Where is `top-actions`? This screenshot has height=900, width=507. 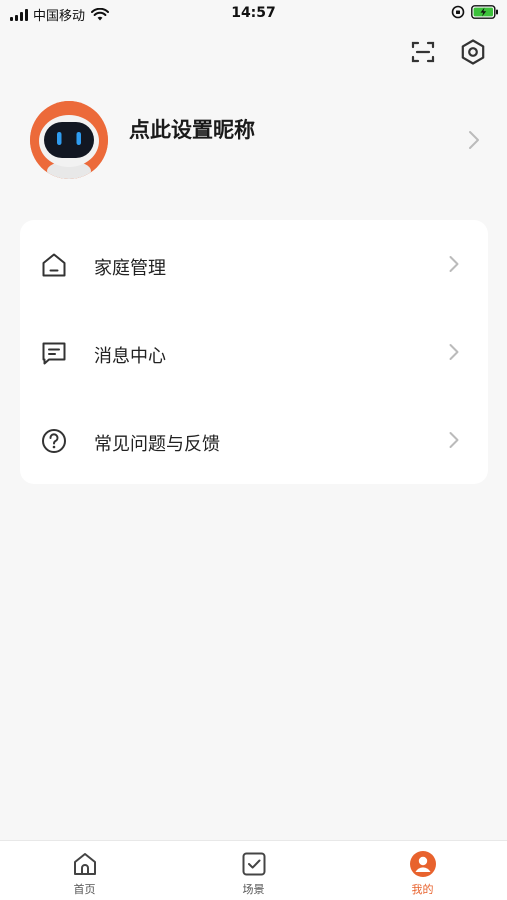
top-actions is located at coordinates (448, 52).